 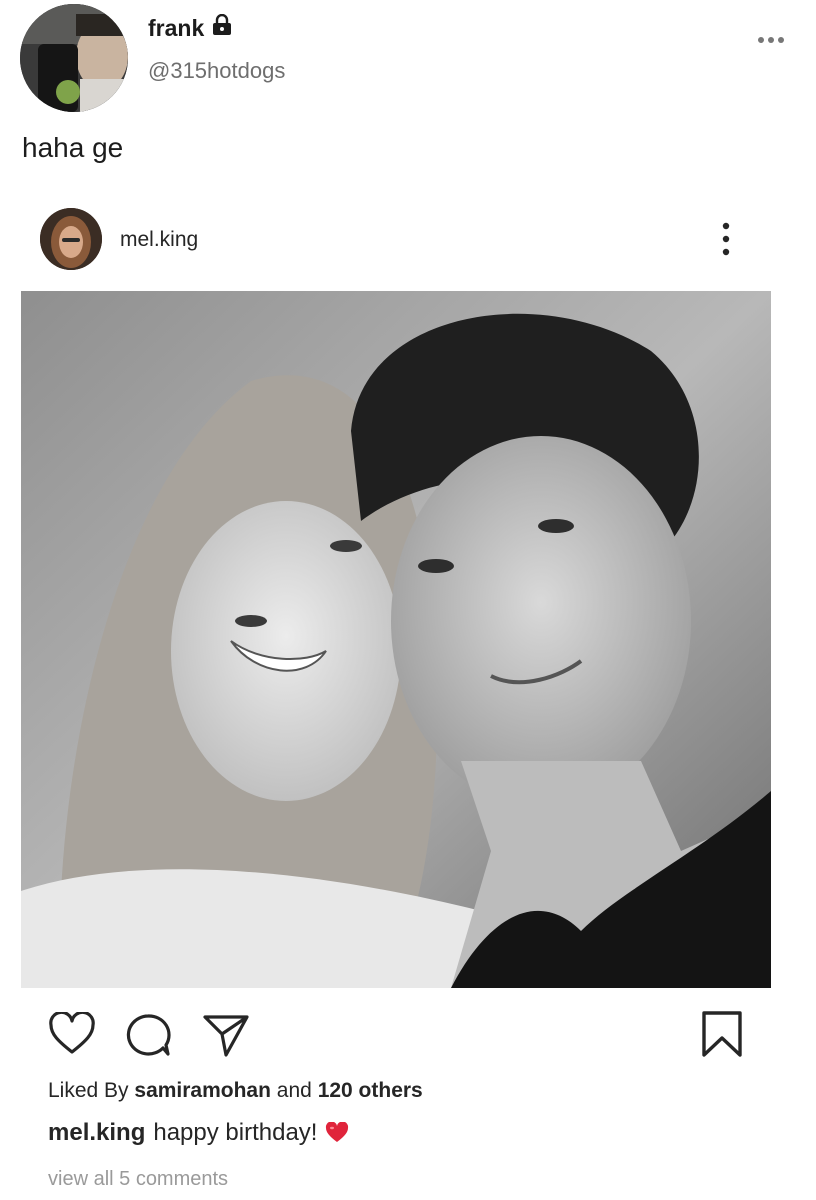 I want to click on caption-username: mel.king, so click(x=96, y=1133).